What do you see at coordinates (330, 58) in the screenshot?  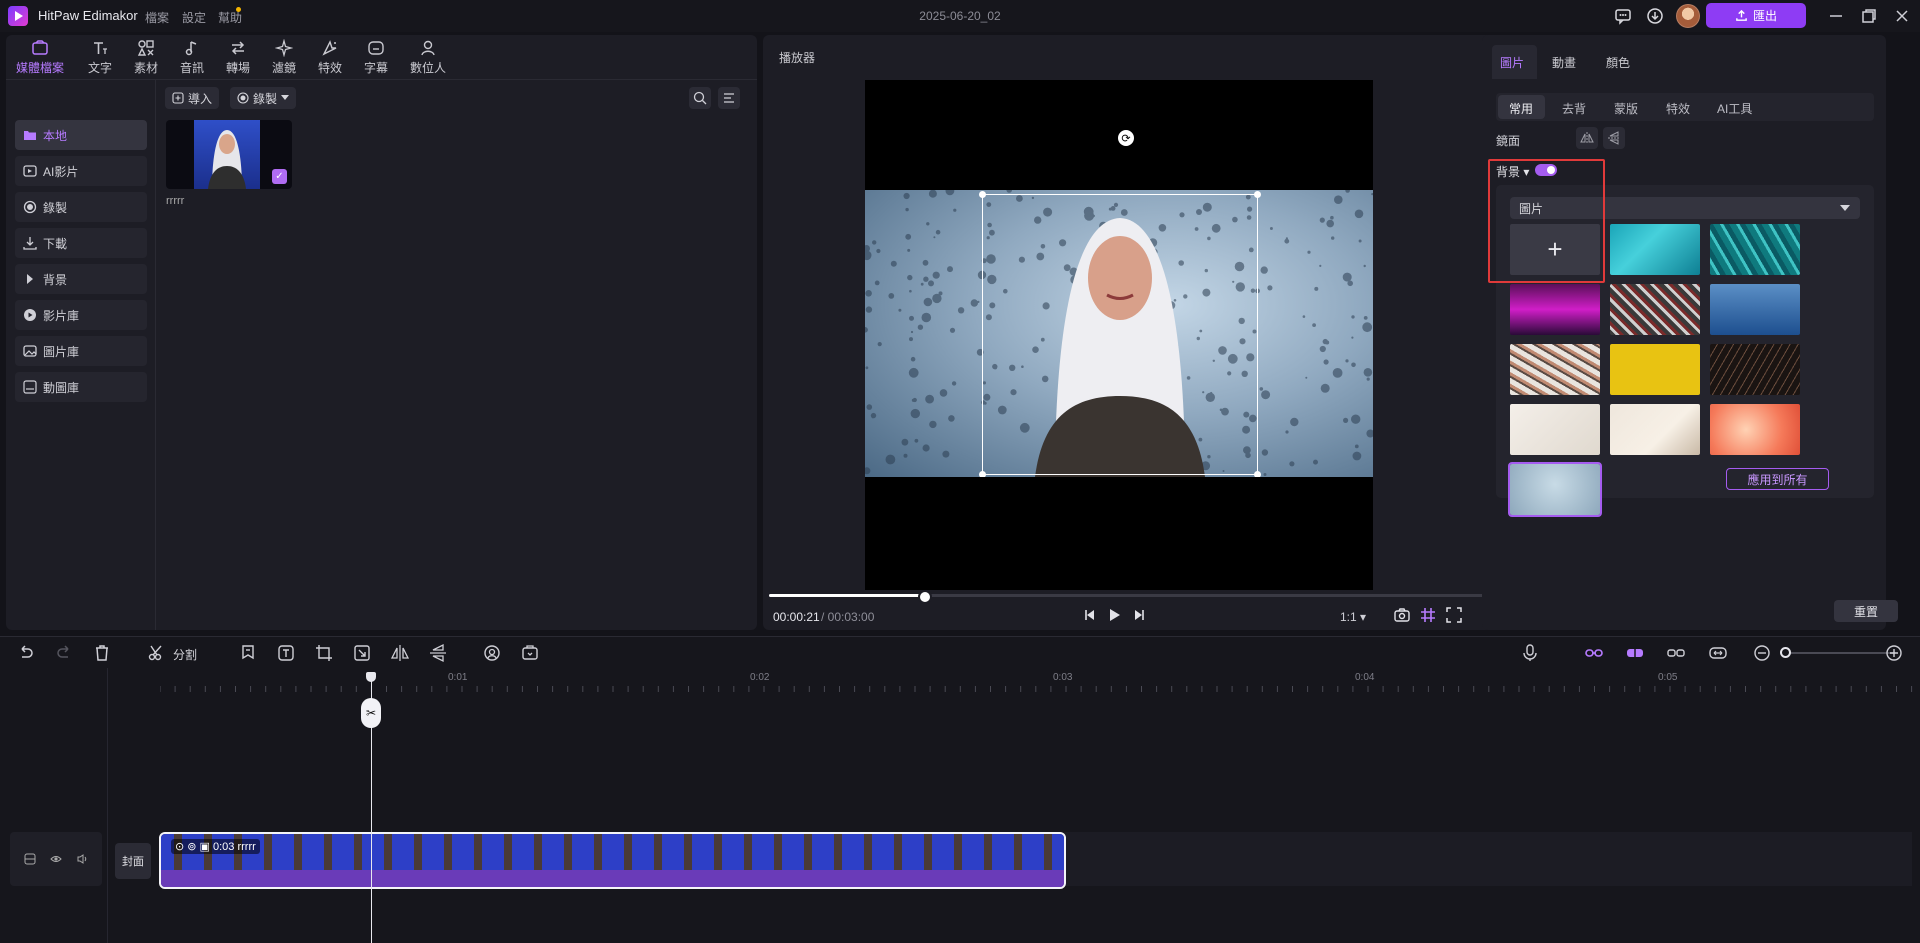 I see `tab-effects: 特效` at bounding box center [330, 58].